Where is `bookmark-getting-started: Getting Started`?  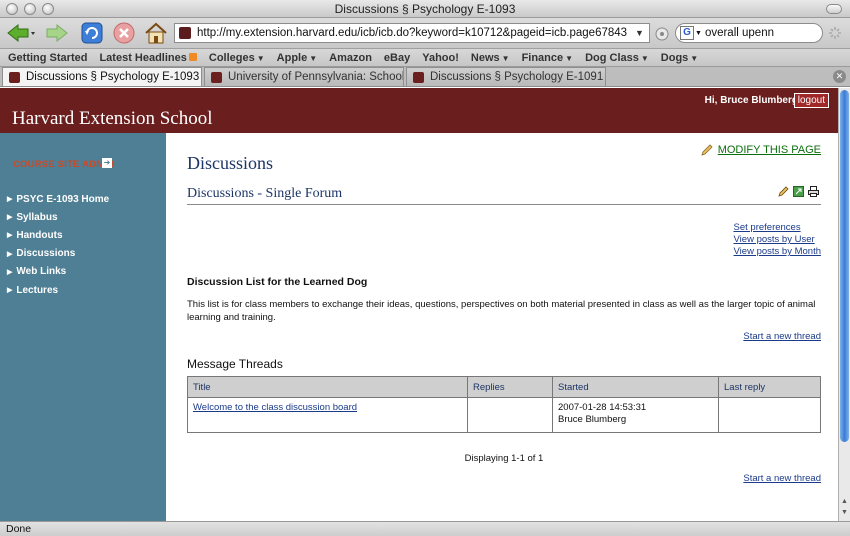 bookmark-getting-started: Getting Started is located at coordinates (47, 58).